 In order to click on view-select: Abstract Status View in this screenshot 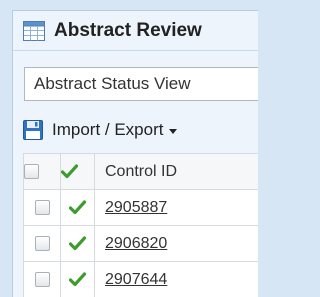, I will do `click(141, 84)`.